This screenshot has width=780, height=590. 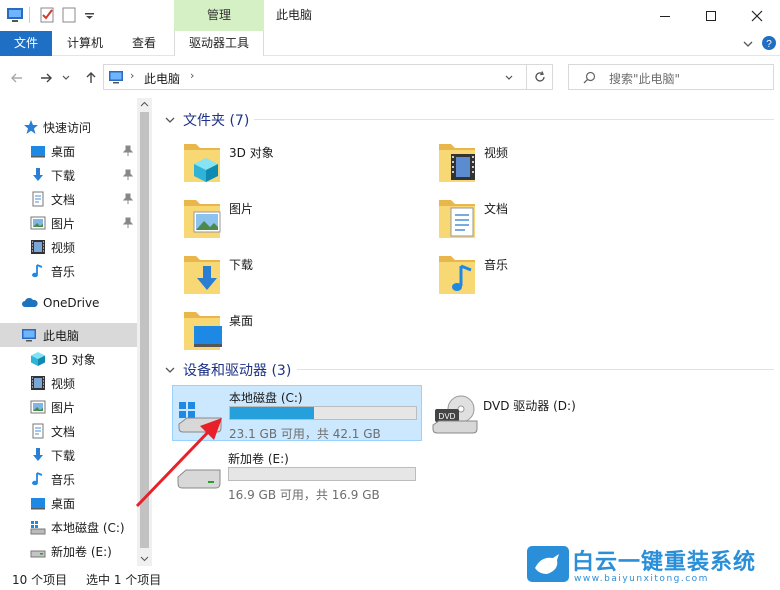 I want to click on desktop-folder-icon, so click(x=203, y=331).